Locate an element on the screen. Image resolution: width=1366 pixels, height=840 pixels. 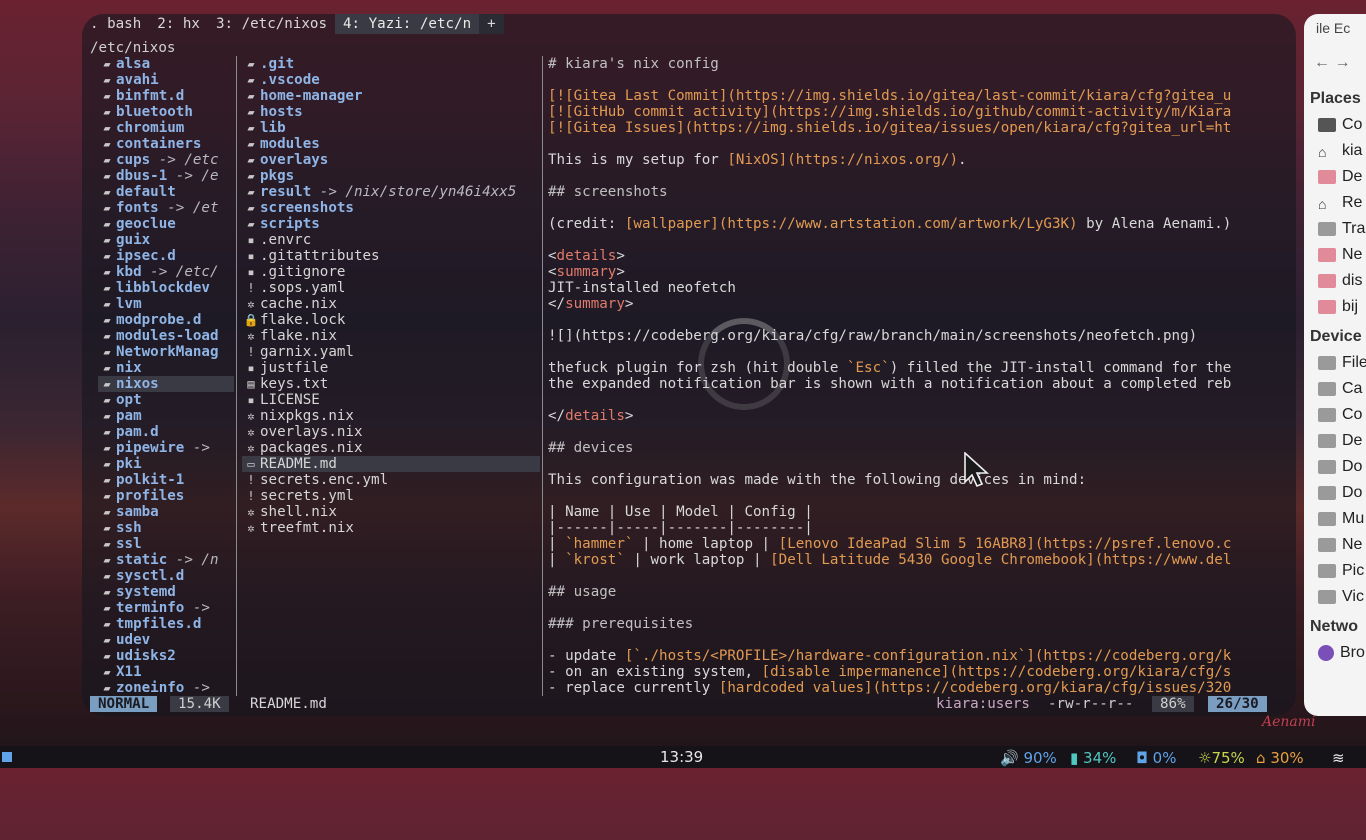
memory-indicator: ⌂ 30% is located at coordinates (1280, 758).